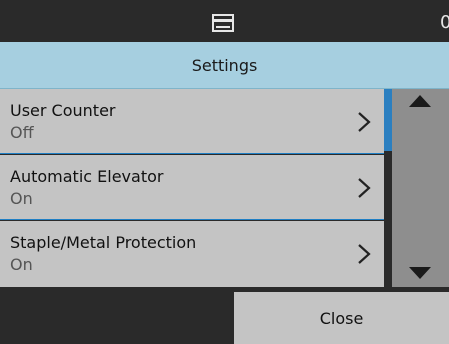 The image size is (449, 344). I want to click on scroll-position-indicator, so click(388, 120).